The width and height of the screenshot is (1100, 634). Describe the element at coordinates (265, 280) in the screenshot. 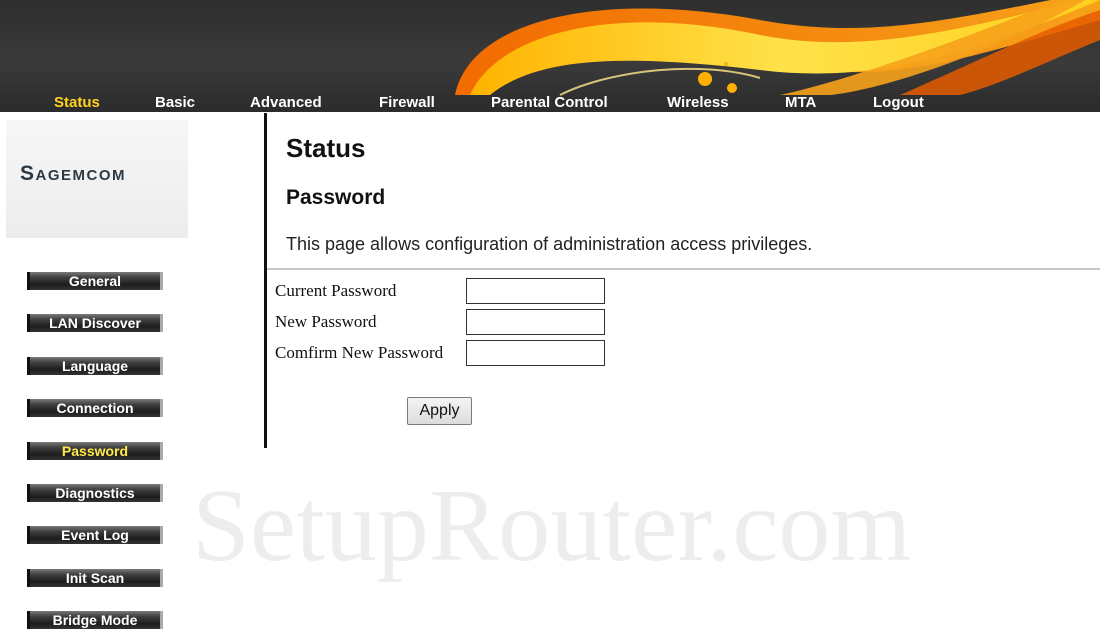

I see `vertical-divider` at that location.